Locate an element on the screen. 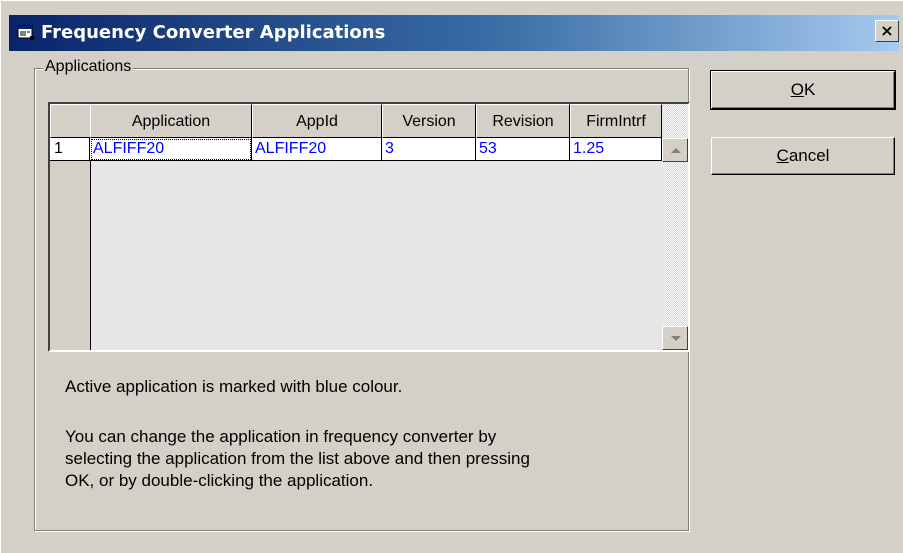  cancel-accelerator: C is located at coordinates (782, 155).